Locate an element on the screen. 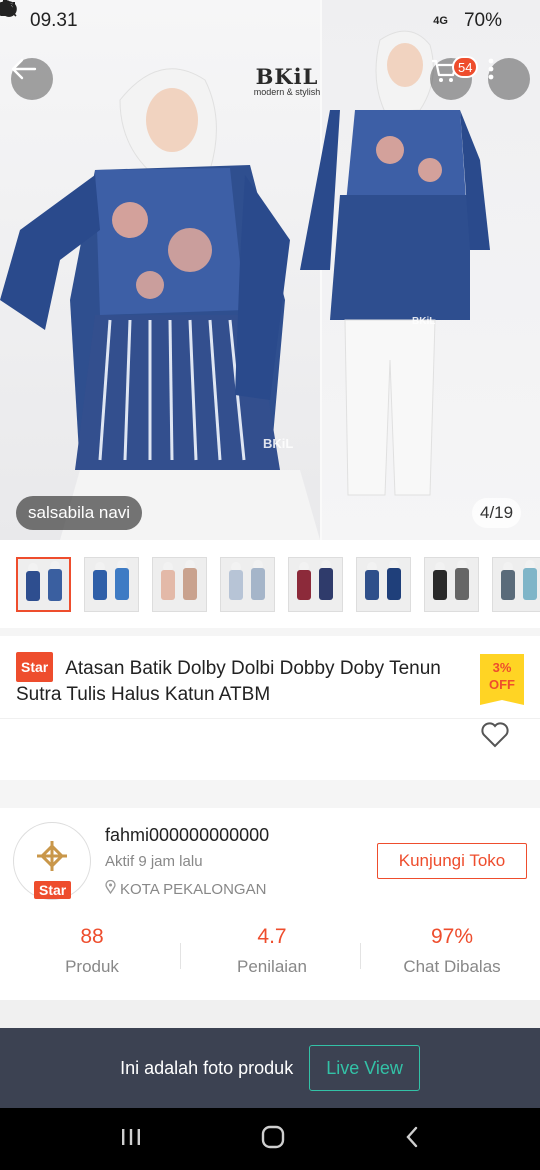 The image size is (540, 1170). live-view-bar: Ini adalah foto produk Live View is located at coordinates (270, 1068).